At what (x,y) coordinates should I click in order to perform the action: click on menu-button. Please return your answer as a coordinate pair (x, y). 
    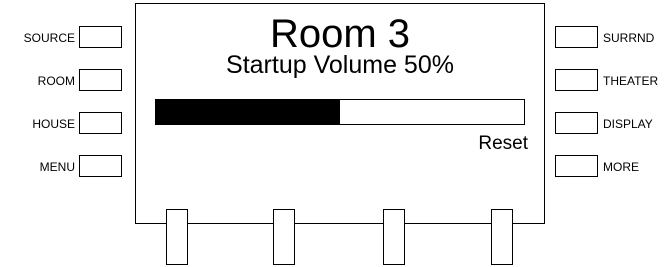
    Looking at the image, I should click on (100, 166).